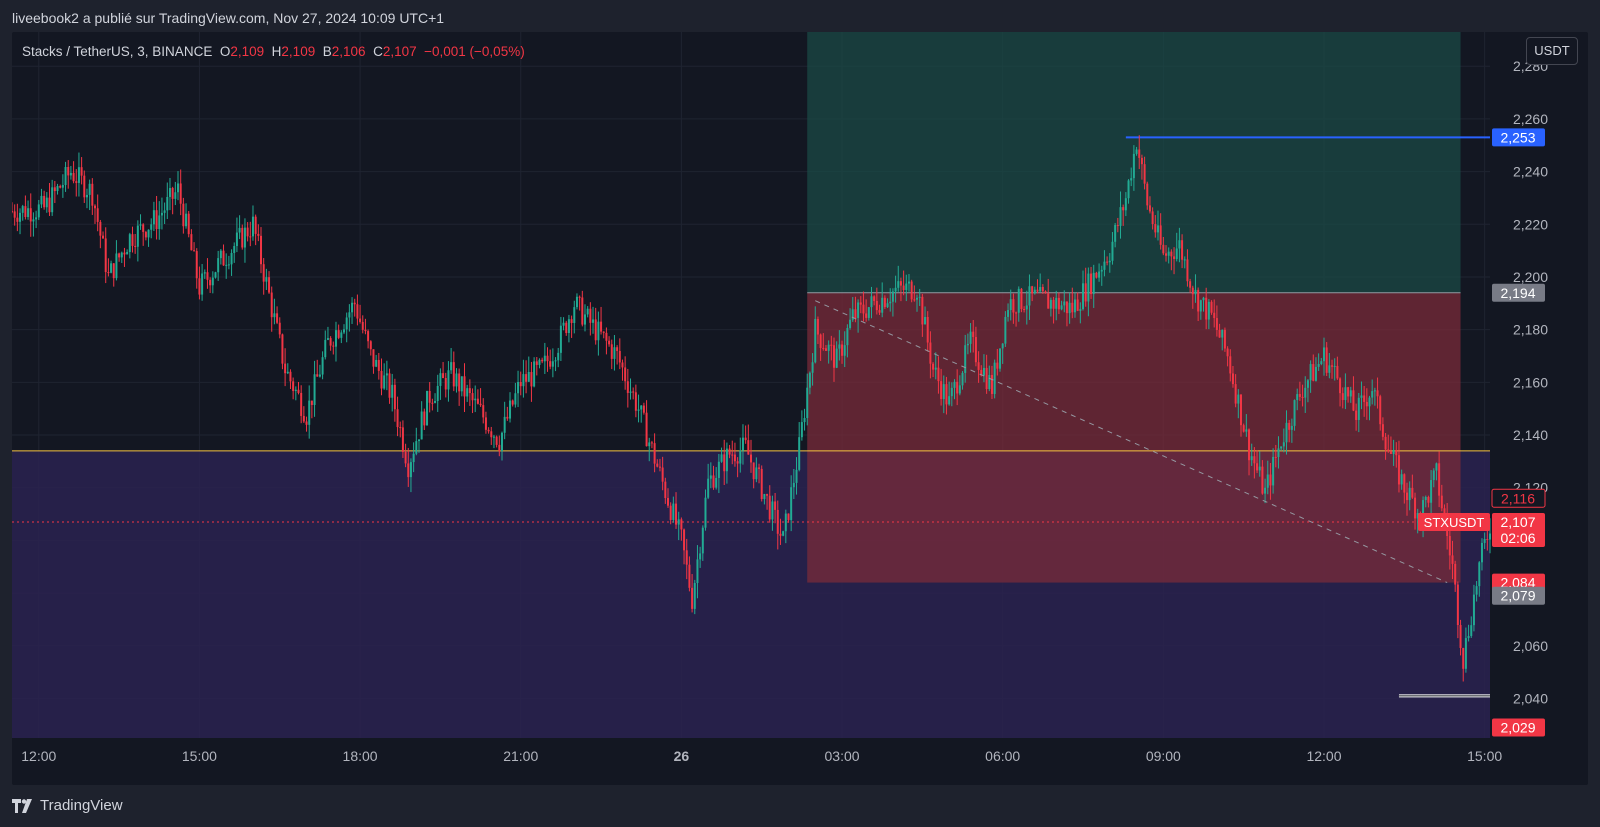 Image resolution: width=1600 pixels, height=827 pixels. What do you see at coordinates (1530, 382) in the screenshot?
I see `y-tick-label: 2,160` at bounding box center [1530, 382].